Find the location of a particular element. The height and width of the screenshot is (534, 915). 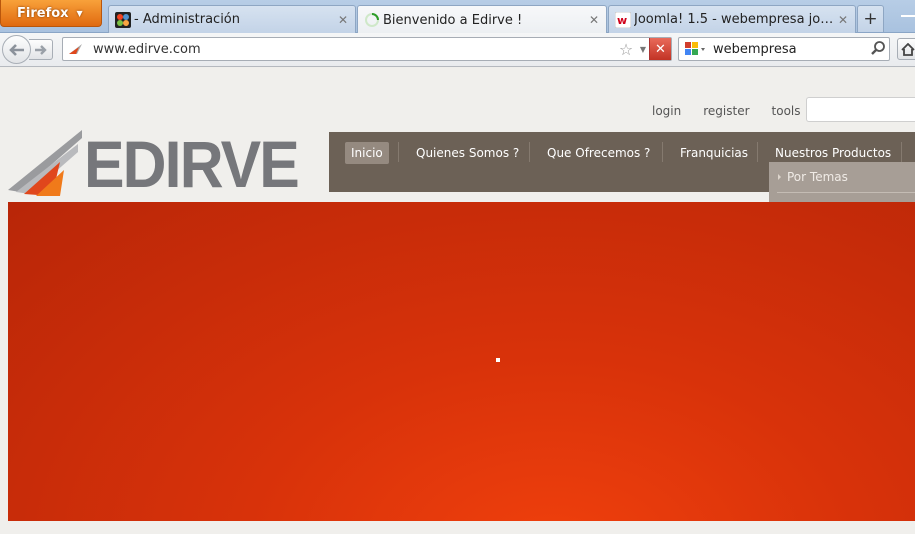

url-bar: www.edirve.com ☆ ▼ ✕ is located at coordinates (367, 49).